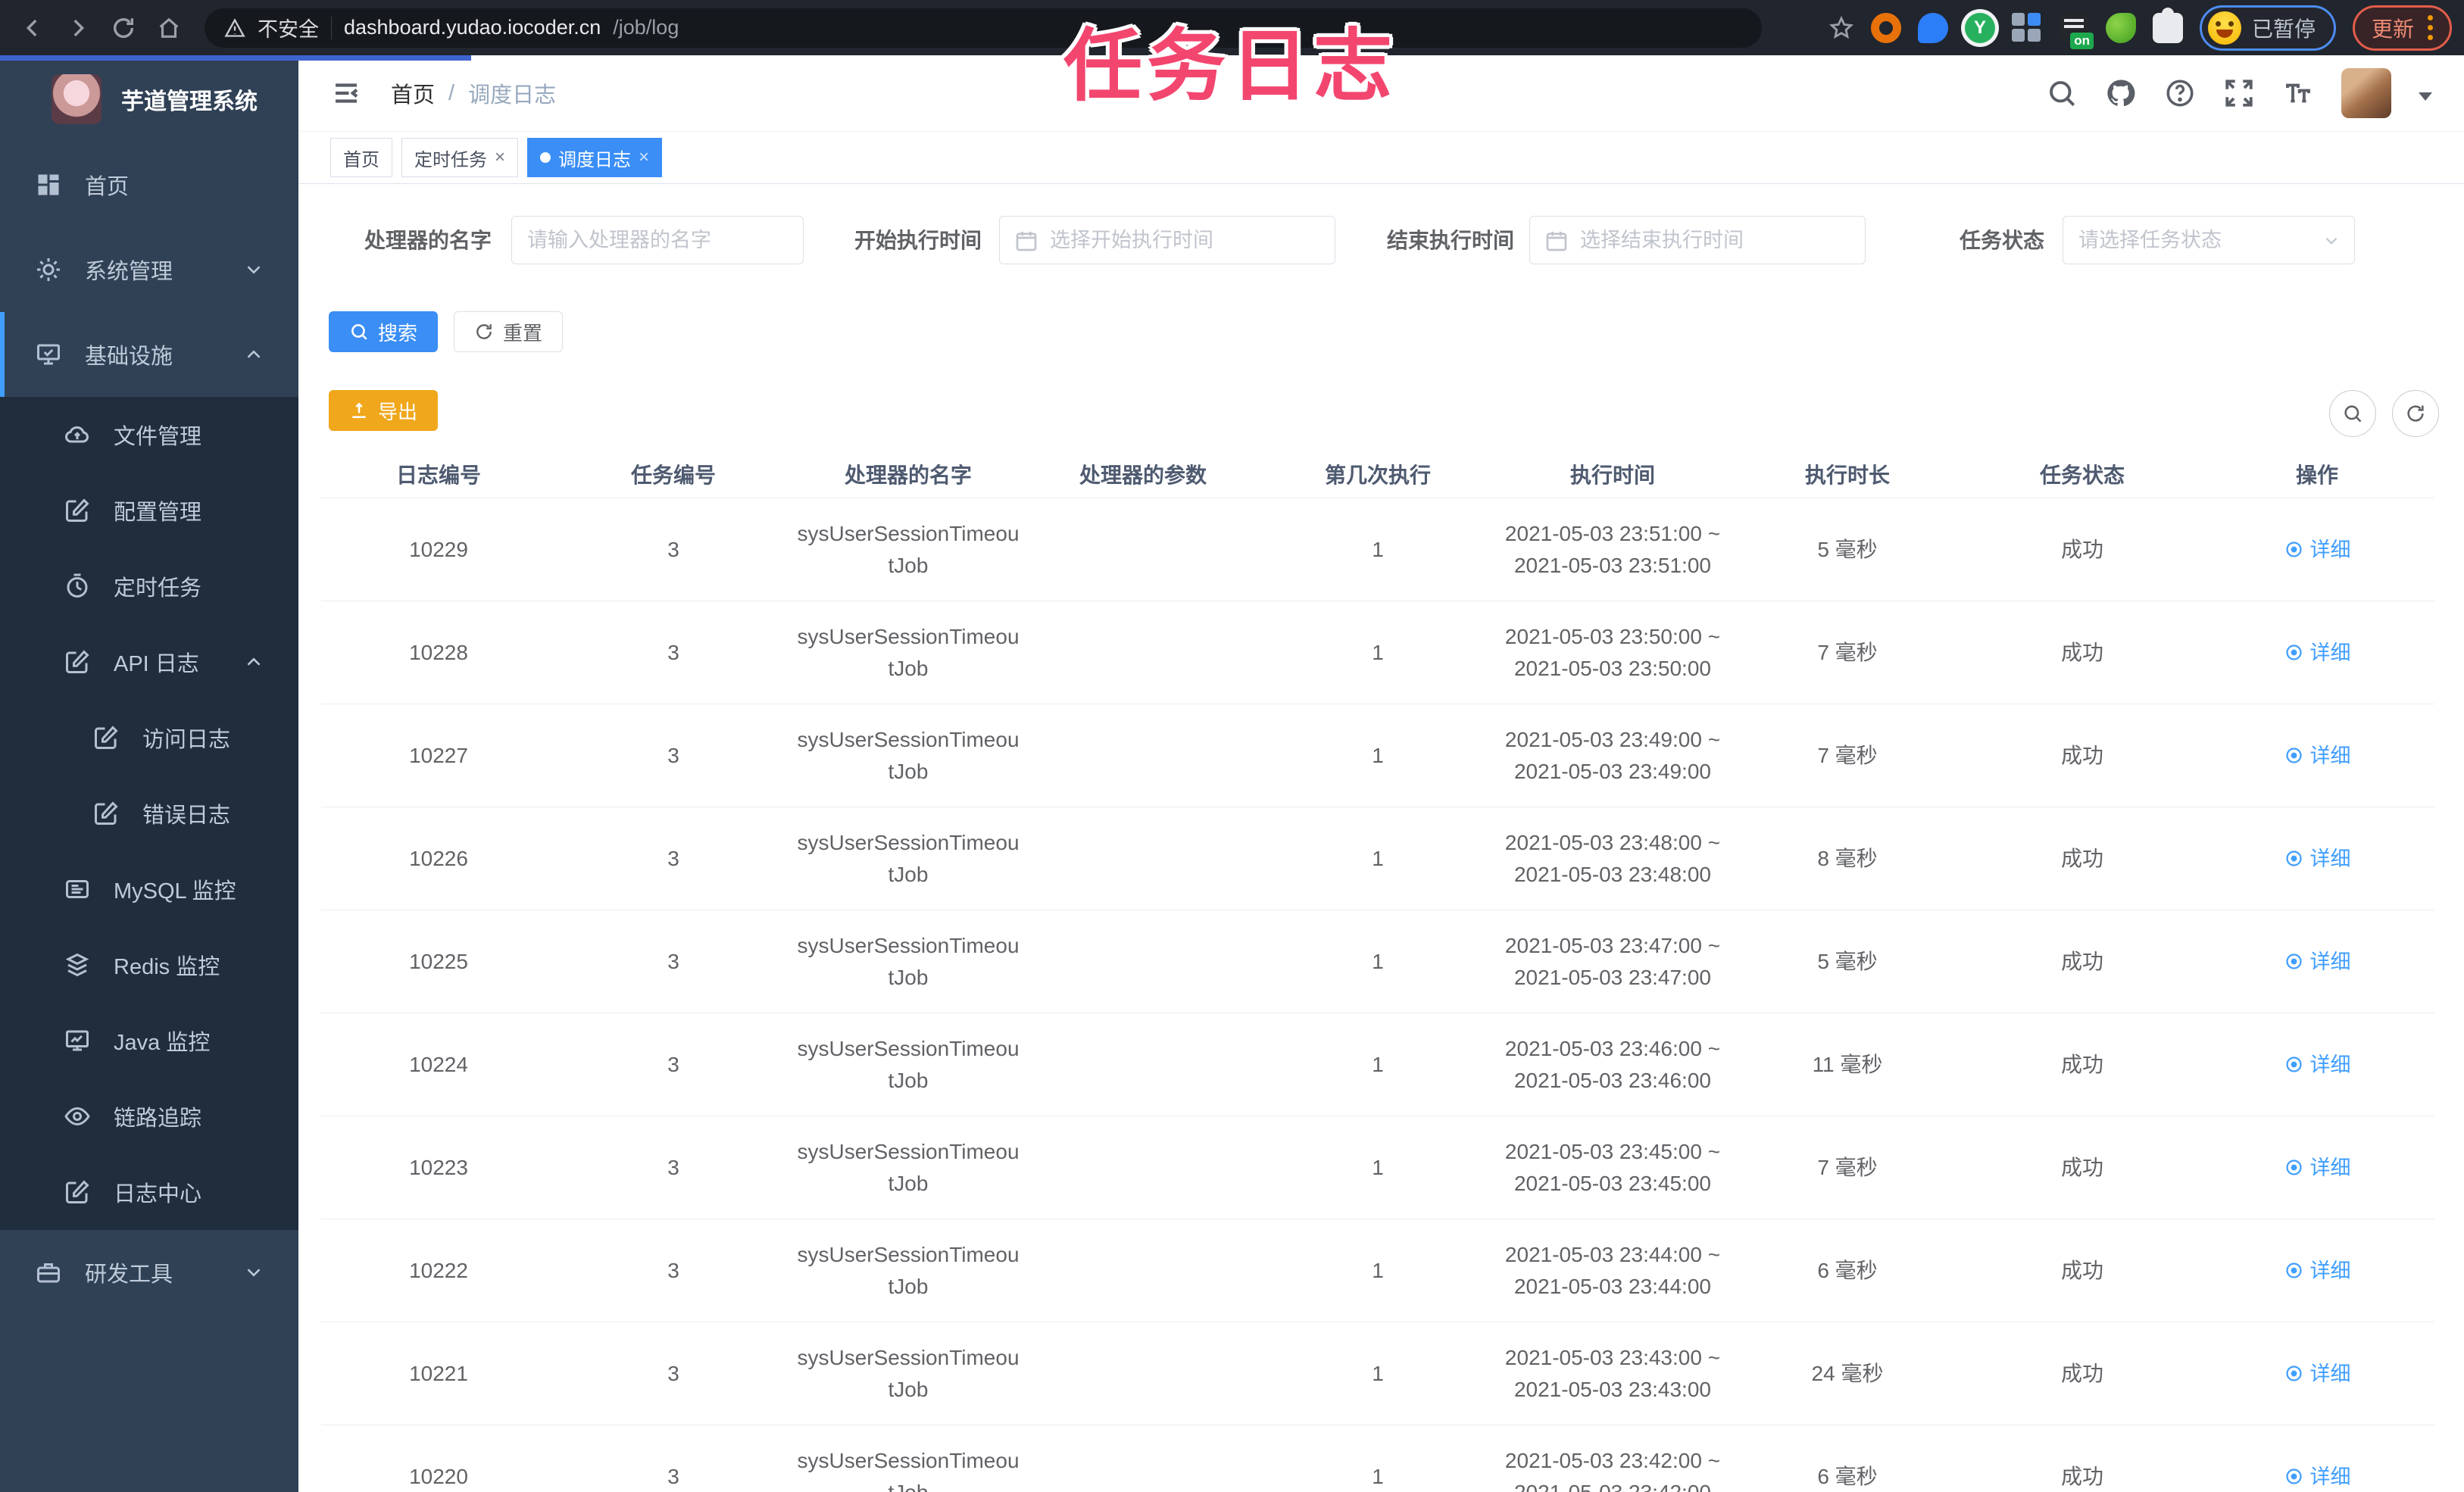  I want to click on sidebar-item-java: Java 监控, so click(149, 1040).